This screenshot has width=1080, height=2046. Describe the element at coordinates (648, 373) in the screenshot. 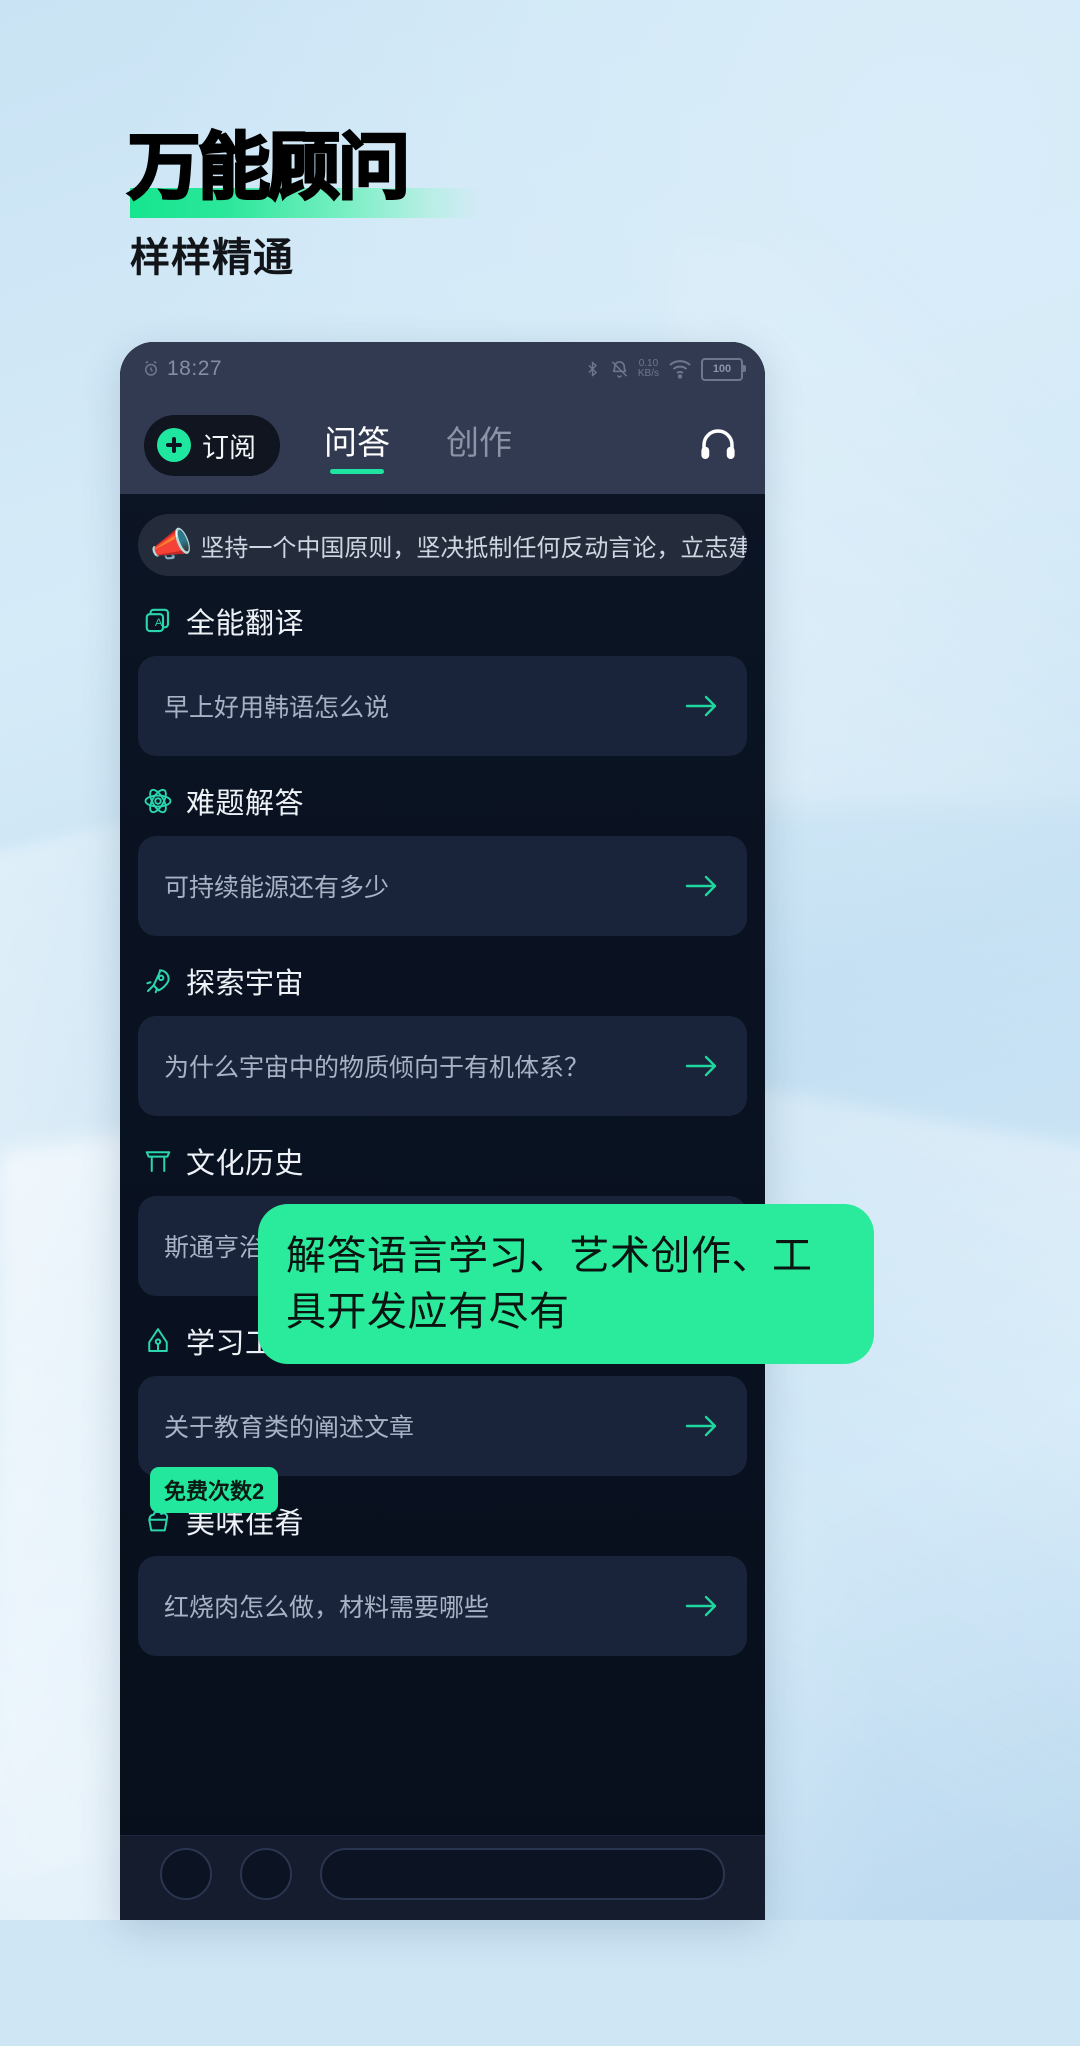

I see `network-speed-unit: KB/s` at that location.